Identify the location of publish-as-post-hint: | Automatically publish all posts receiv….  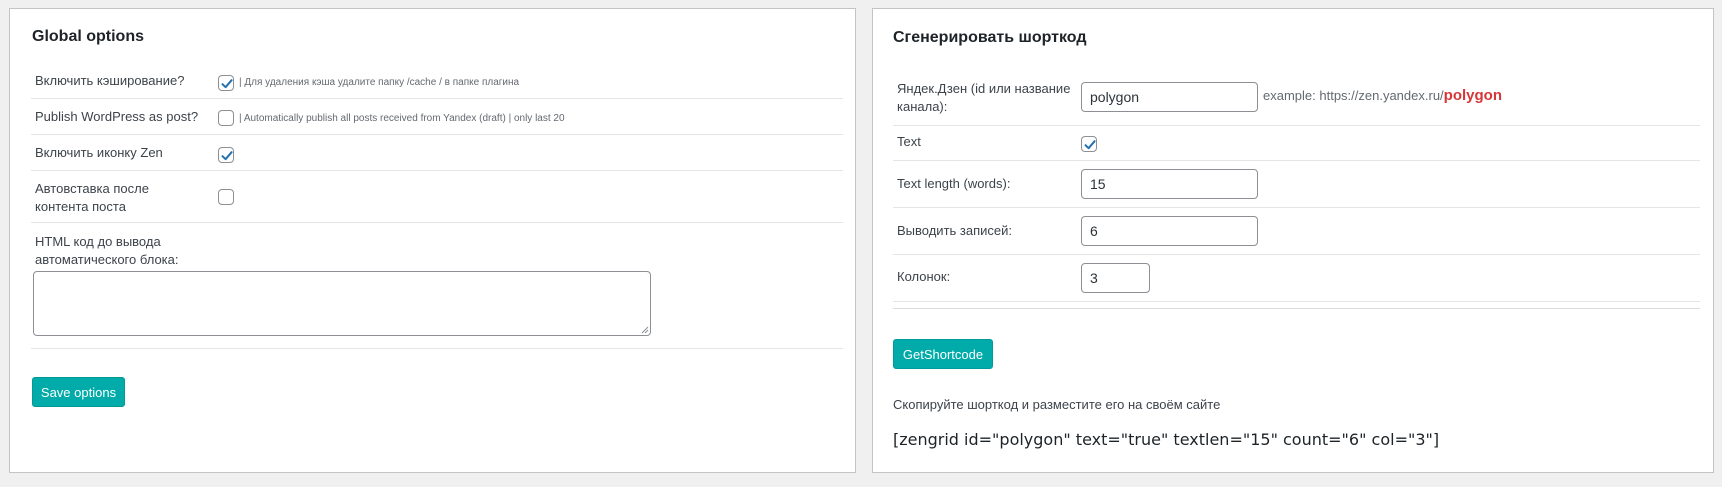
(402, 118).